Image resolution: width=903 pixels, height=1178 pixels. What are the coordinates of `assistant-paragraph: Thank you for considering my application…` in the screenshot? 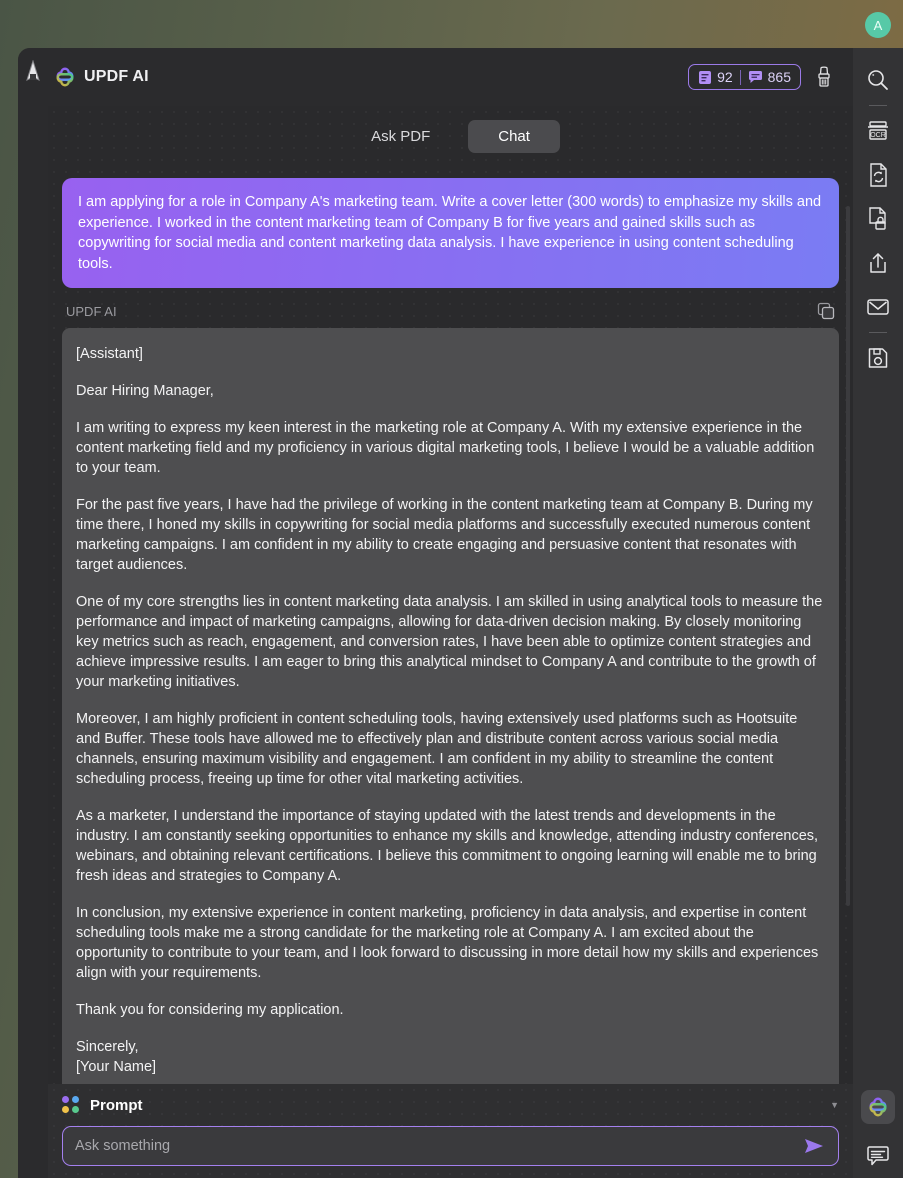 It's located at (210, 1010).